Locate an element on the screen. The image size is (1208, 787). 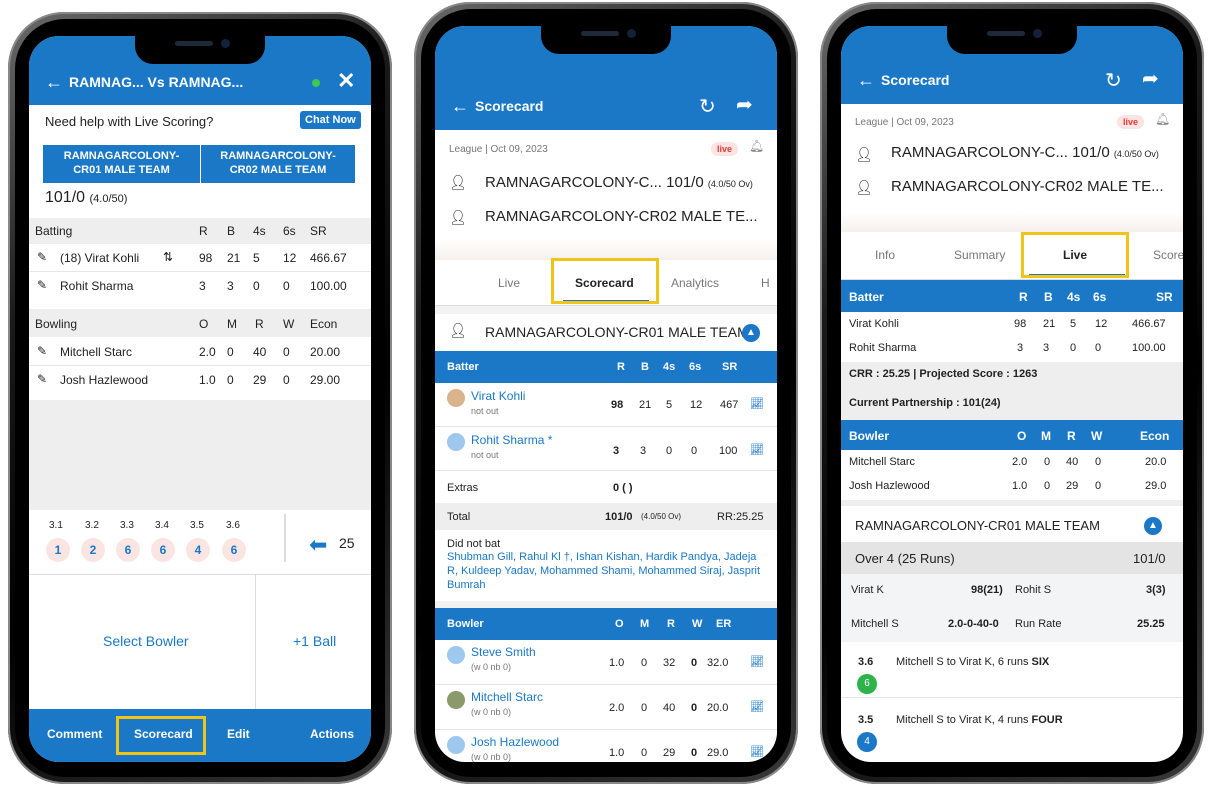
total-row: Total 101/0 (4.0/50 Ov) RR:25.25 is located at coordinates (606, 516).